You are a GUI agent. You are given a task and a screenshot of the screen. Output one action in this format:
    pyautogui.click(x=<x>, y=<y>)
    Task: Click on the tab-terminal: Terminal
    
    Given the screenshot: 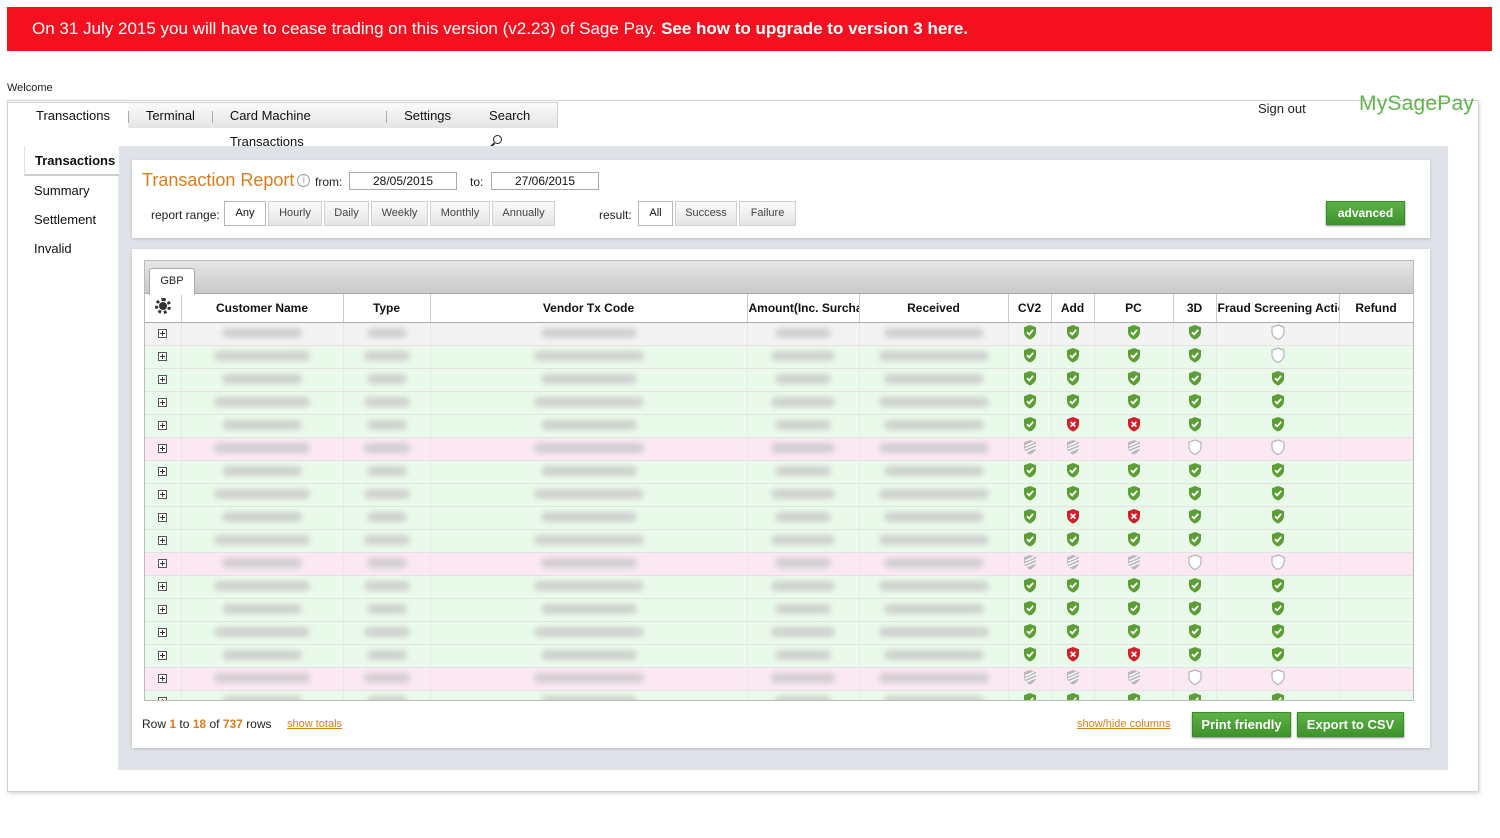 What is the action you would take?
    pyautogui.click(x=170, y=116)
    